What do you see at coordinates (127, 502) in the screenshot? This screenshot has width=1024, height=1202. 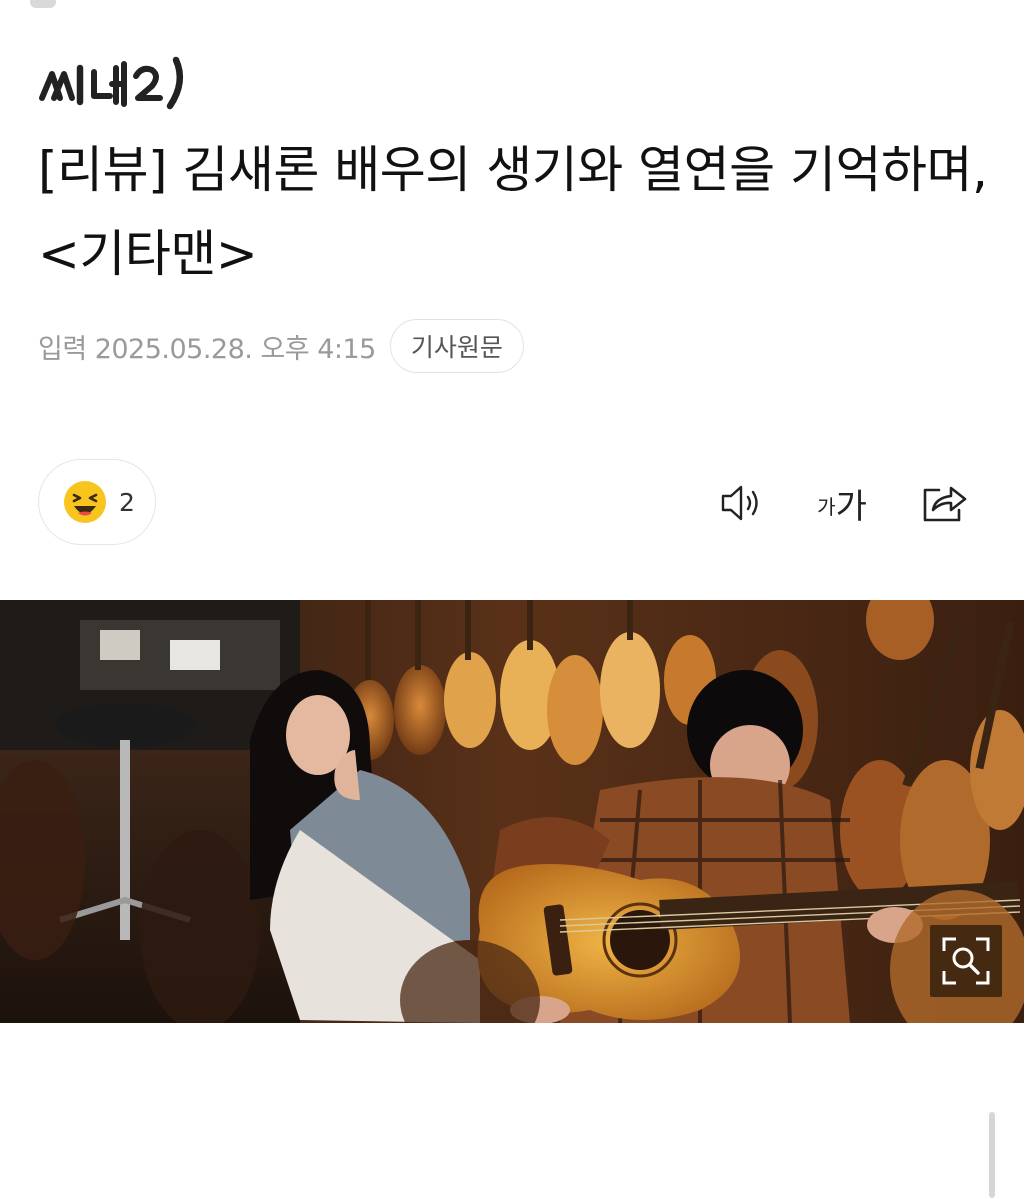 I see `reaction-count: 2` at bounding box center [127, 502].